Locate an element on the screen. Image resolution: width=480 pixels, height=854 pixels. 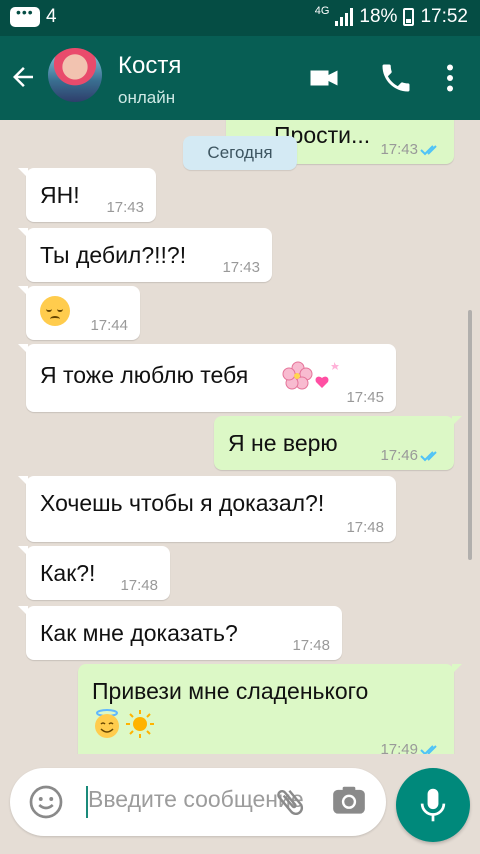
signal-icon is located at coordinates (344, 17).